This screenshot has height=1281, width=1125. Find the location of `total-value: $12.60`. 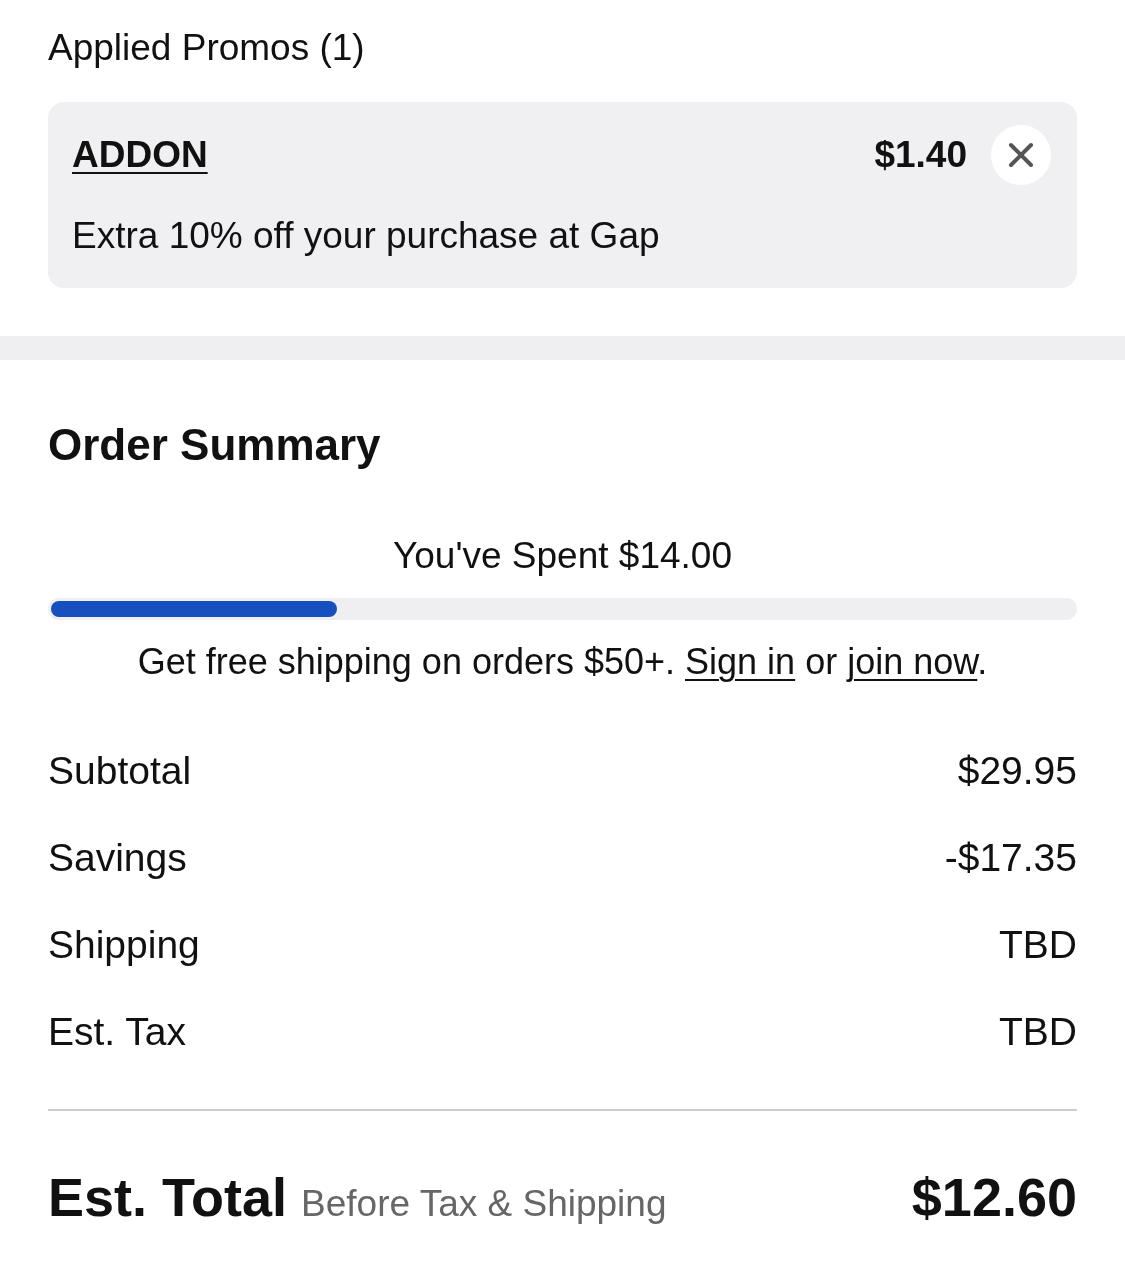

total-value: $12.60 is located at coordinates (994, 1197).